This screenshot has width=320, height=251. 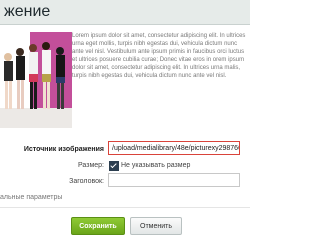 What do you see at coordinates (63, 149) in the screenshot?
I see `source-label: Источник изображения` at bounding box center [63, 149].